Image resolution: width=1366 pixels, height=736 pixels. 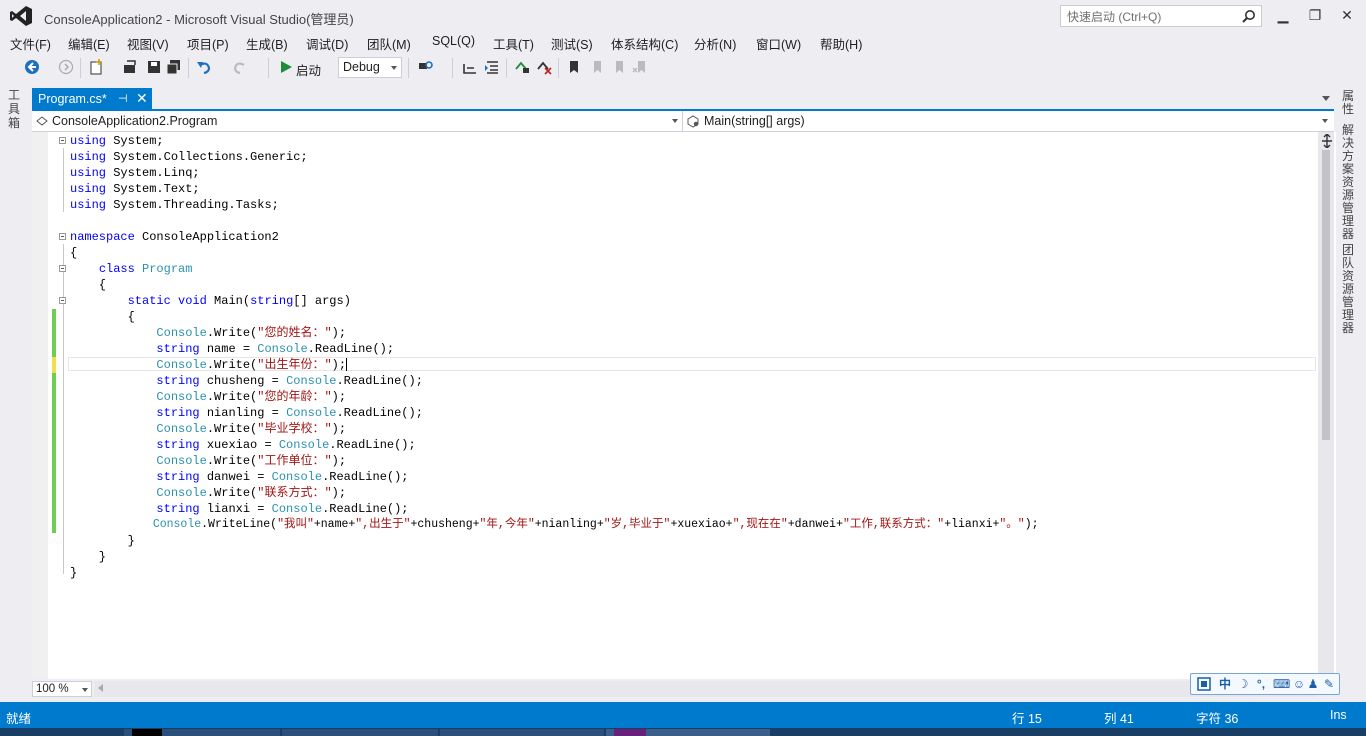 I want to click on menu-window: 窗口(W), so click(x=778, y=43).